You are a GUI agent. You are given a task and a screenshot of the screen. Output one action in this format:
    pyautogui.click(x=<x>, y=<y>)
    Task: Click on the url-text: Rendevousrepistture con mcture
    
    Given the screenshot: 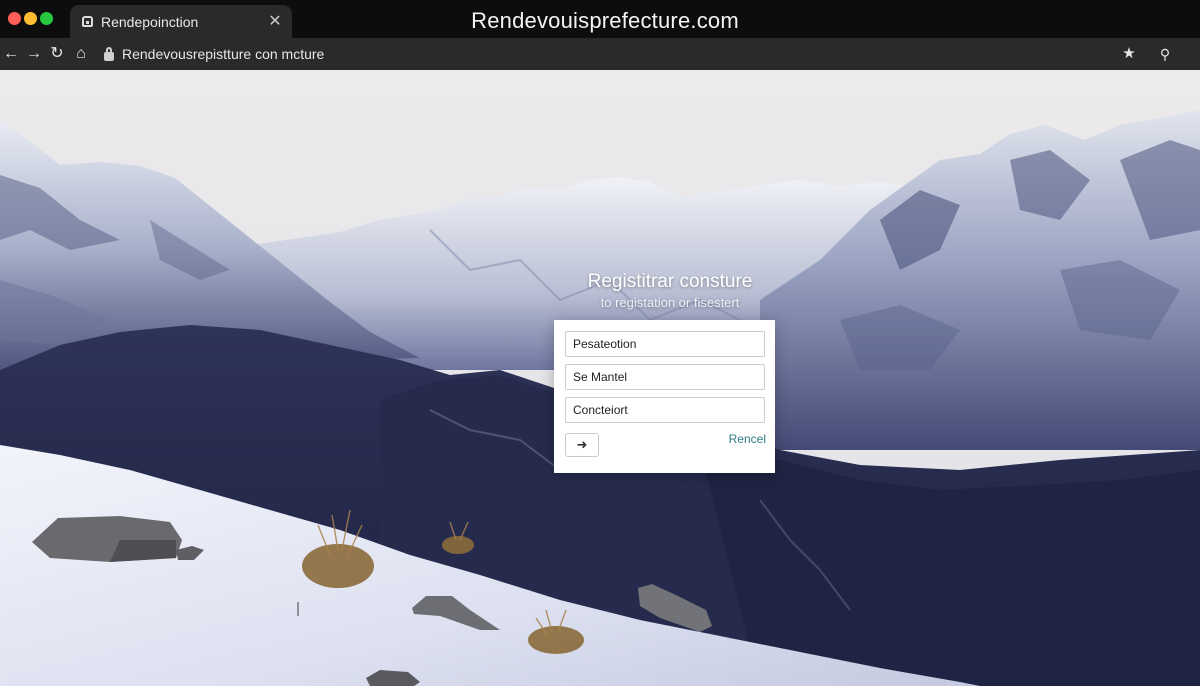 What is the action you would take?
    pyautogui.click(x=223, y=54)
    